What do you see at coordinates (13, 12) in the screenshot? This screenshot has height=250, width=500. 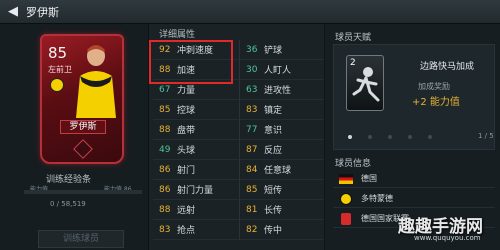 I see `back-arrow-icon: ◀` at bounding box center [13, 12].